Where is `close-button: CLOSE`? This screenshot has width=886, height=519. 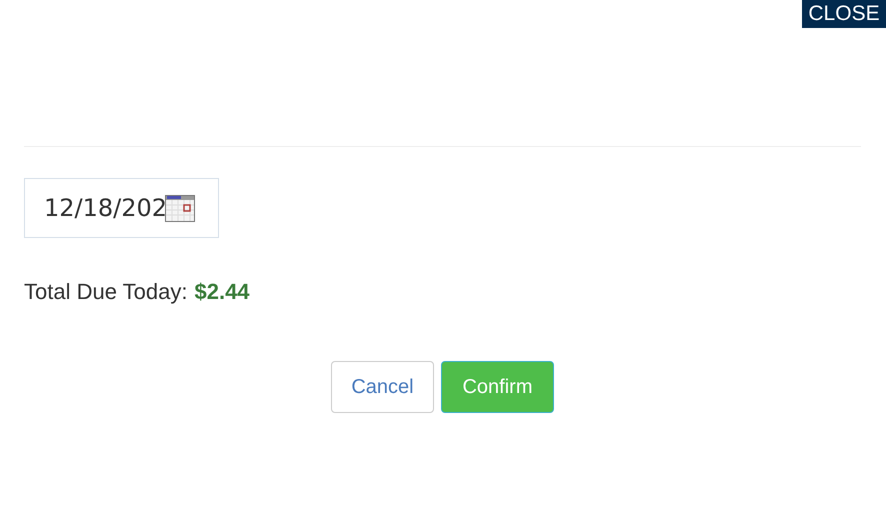
close-button: CLOSE is located at coordinates (844, 14).